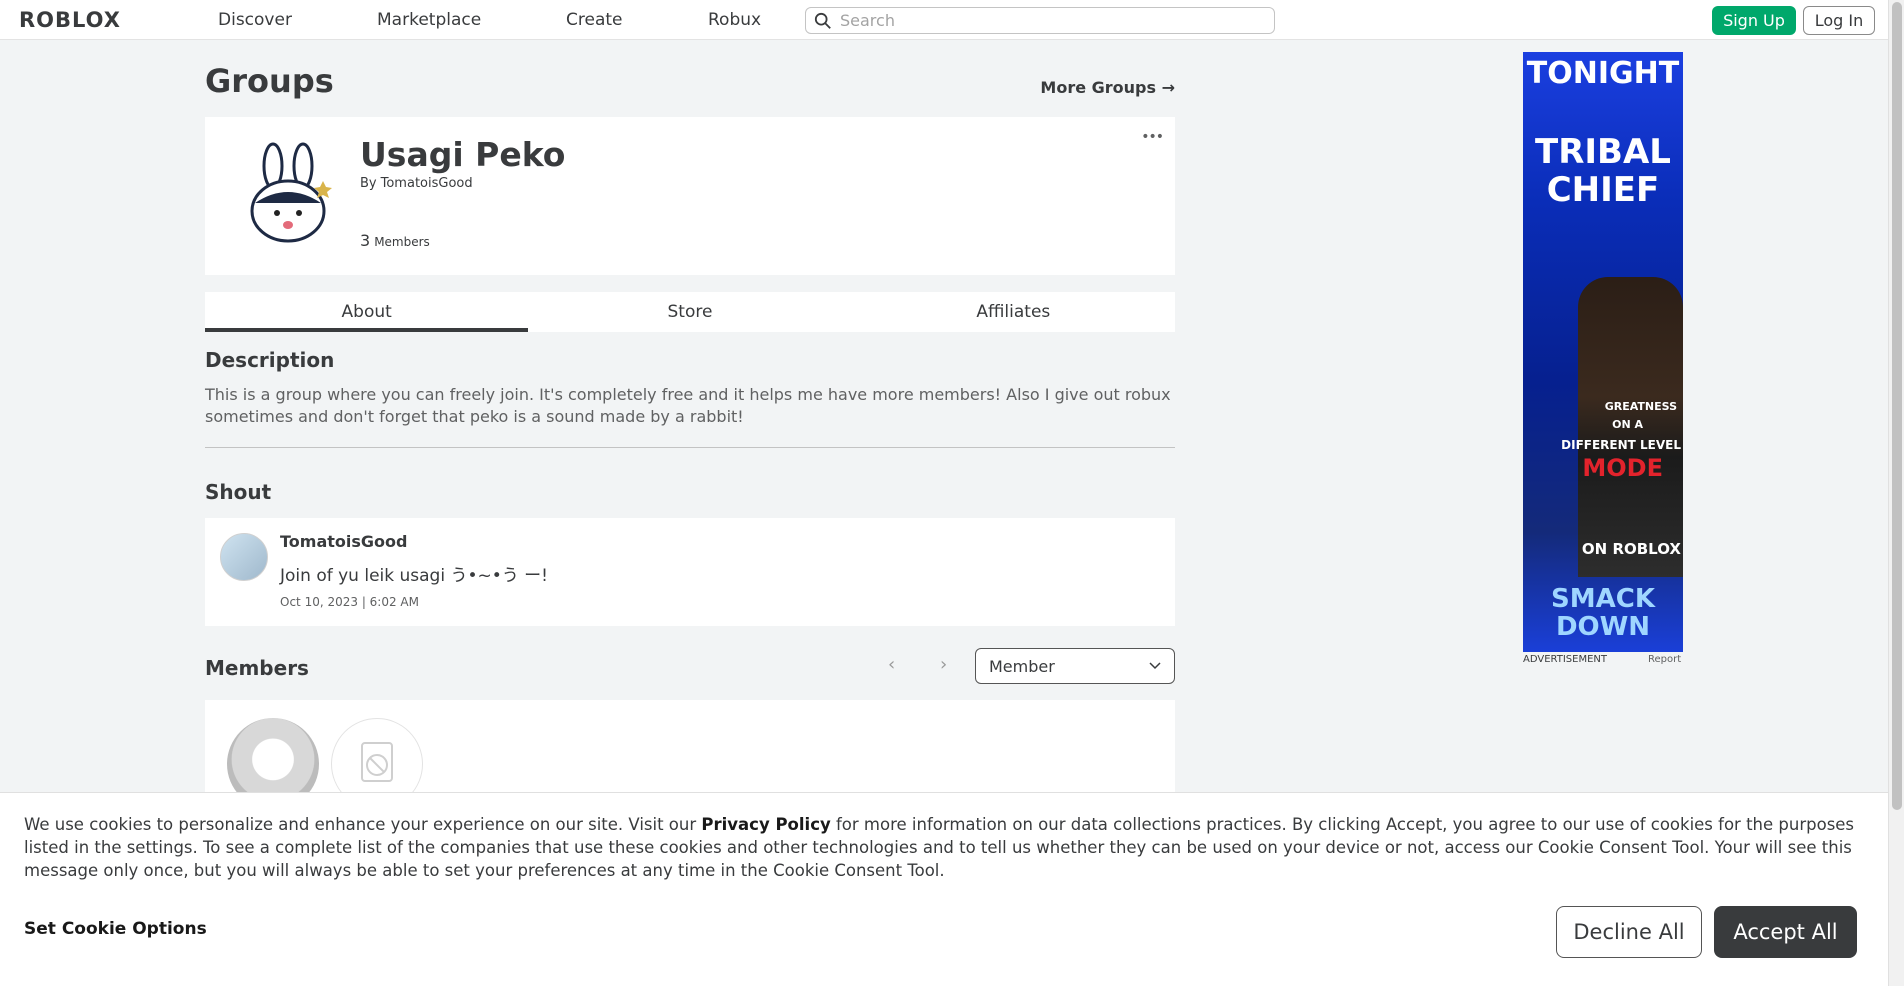 This screenshot has height=986, width=1904. Describe the element at coordinates (690, 447) in the screenshot. I see `section-divider` at that location.